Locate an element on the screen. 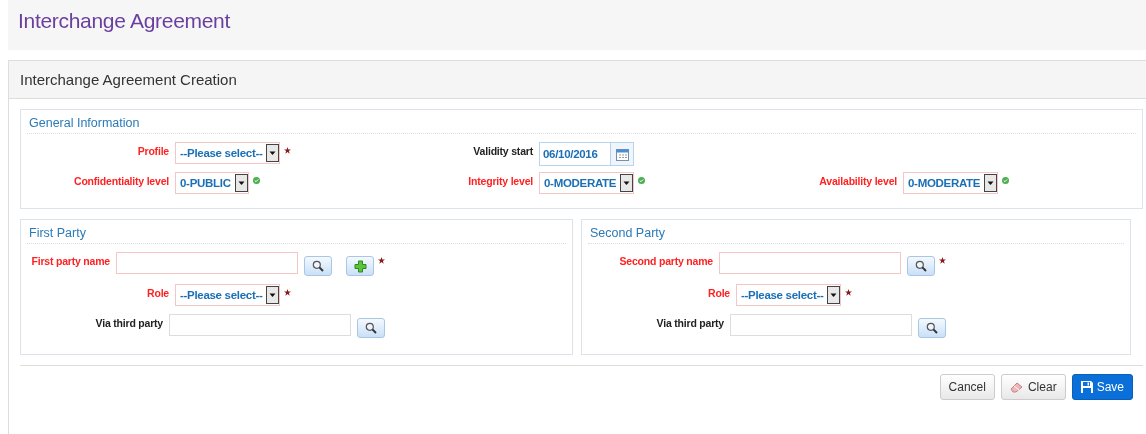 This screenshot has width=1146, height=434. clear-button: Clear is located at coordinates (1033, 387).